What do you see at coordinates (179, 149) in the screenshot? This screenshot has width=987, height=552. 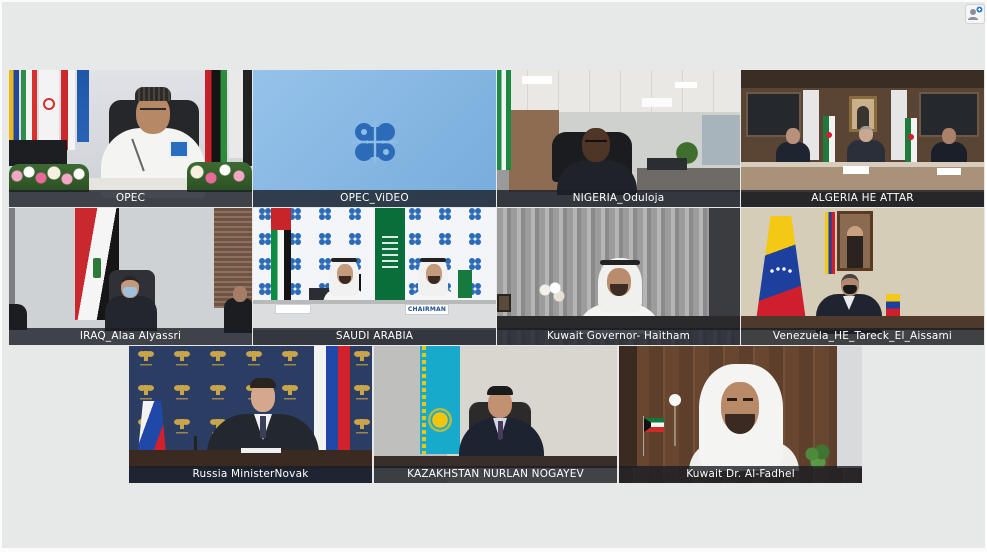 I see `opec-badge` at bounding box center [179, 149].